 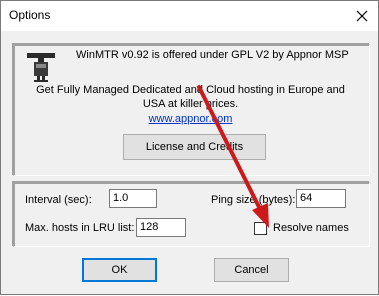 I want to click on interval-label: Interval (sec):, so click(x=58, y=200).